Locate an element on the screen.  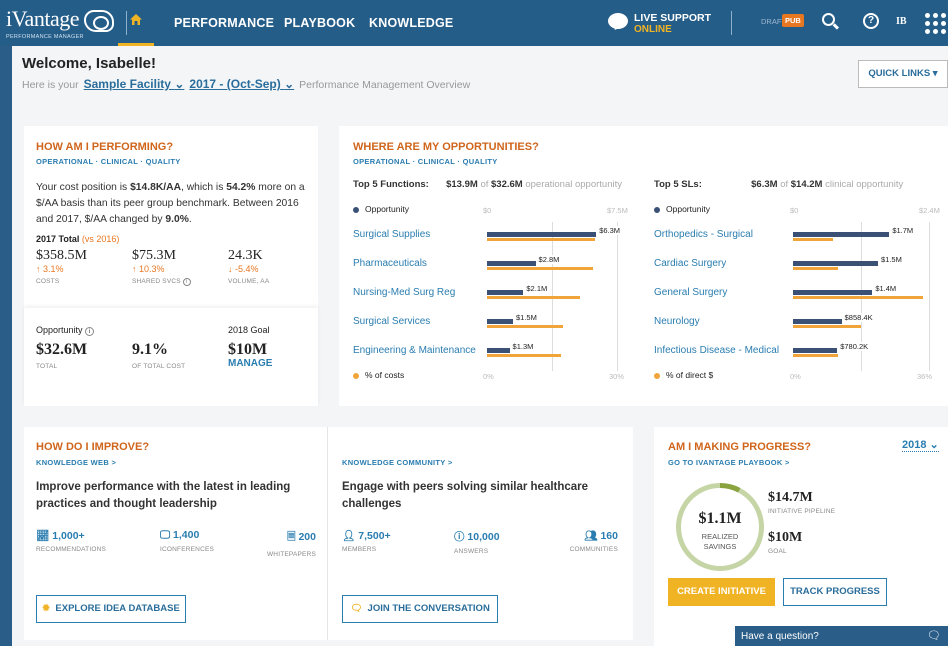
summary-value: 9.0% is located at coordinates (177, 219).